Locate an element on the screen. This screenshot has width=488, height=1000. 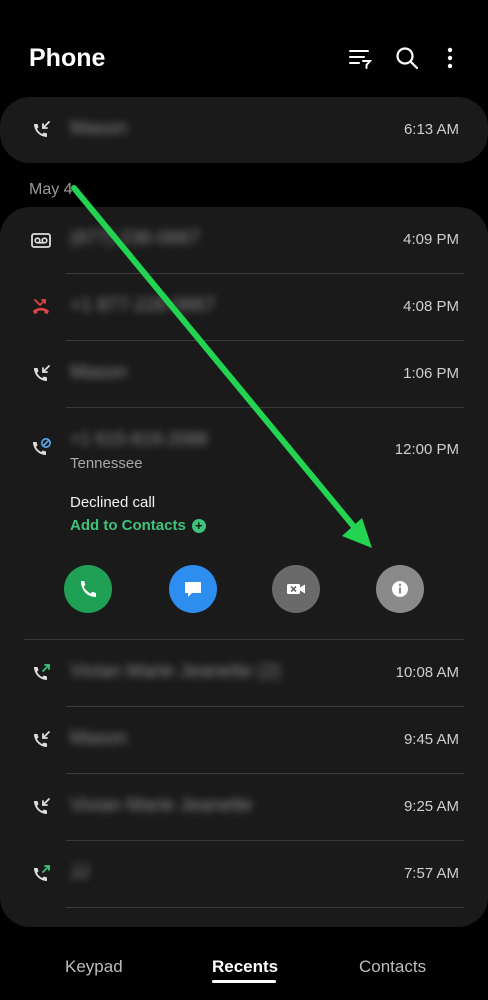
filter-icon is located at coordinates (360, 58).